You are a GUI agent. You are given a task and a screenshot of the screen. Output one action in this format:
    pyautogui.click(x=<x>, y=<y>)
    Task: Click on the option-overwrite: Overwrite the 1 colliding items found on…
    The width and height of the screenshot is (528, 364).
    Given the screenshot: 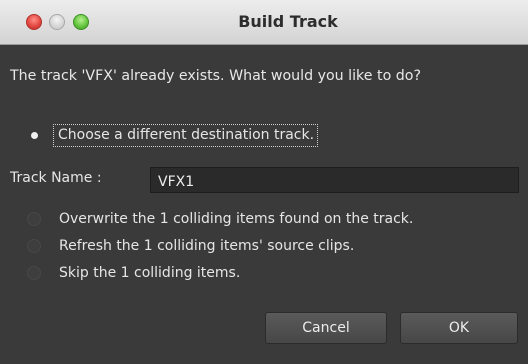 What is the action you would take?
    pyautogui.click(x=220, y=219)
    